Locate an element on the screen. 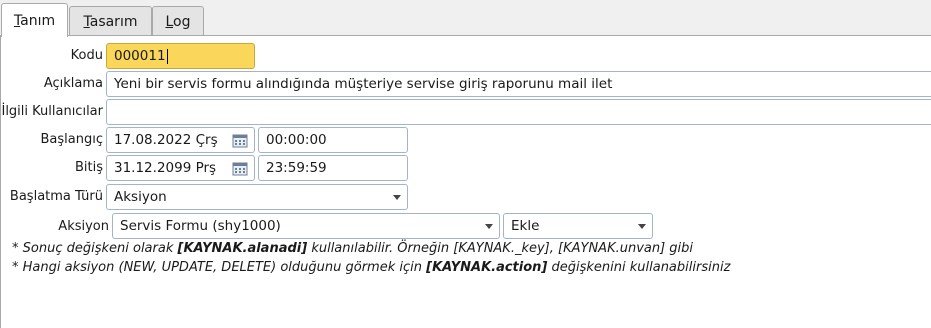  aksiyon-label: Aksiyon is located at coordinates (83, 226).